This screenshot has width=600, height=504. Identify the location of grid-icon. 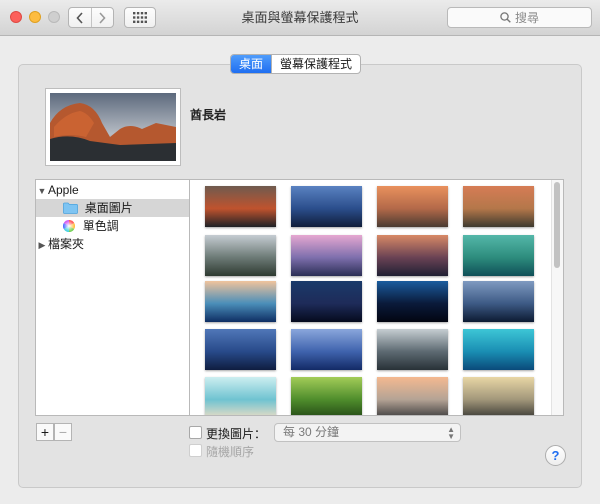
(140, 17).